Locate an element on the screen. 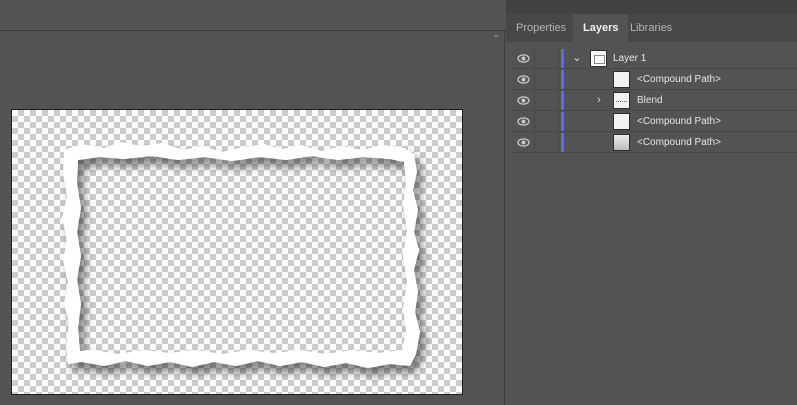  panel-tabs: Properties Layers Libraries is located at coordinates (651, 28).